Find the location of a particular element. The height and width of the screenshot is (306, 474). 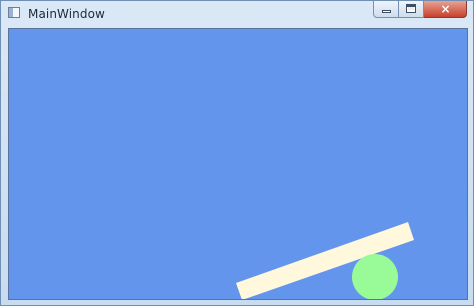

ball is located at coordinates (375, 276).